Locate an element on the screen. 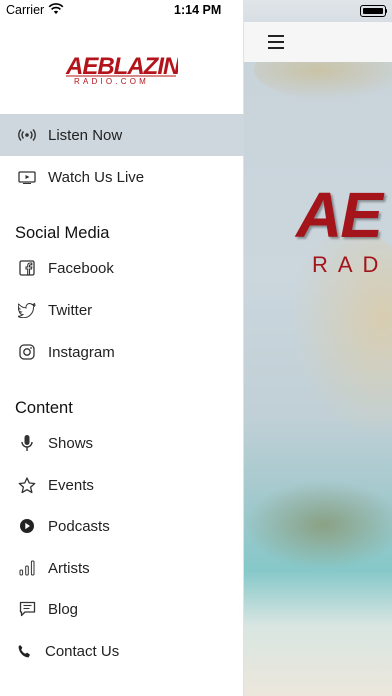  menu-item-label: Blog is located at coordinates (63, 609).